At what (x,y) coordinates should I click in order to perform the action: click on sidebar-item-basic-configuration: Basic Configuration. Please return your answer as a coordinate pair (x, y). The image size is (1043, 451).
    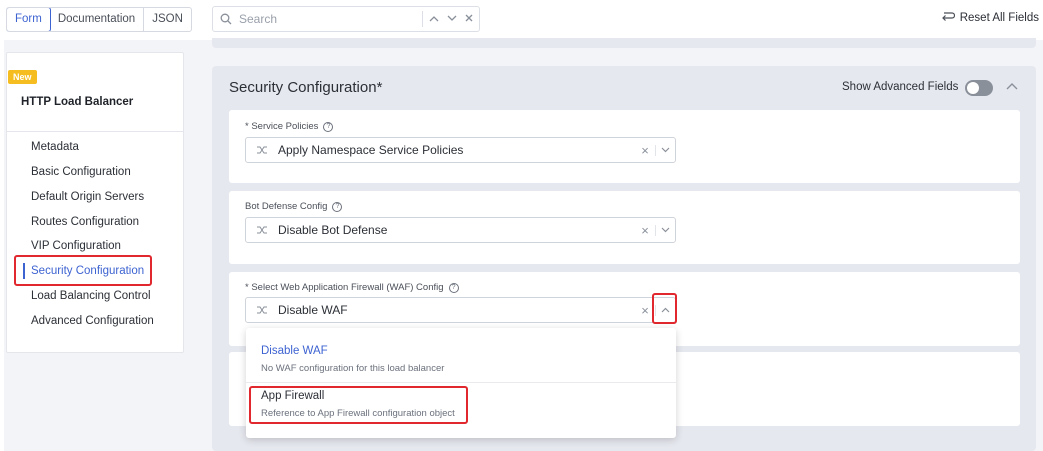
    Looking at the image, I should click on (81, 172).